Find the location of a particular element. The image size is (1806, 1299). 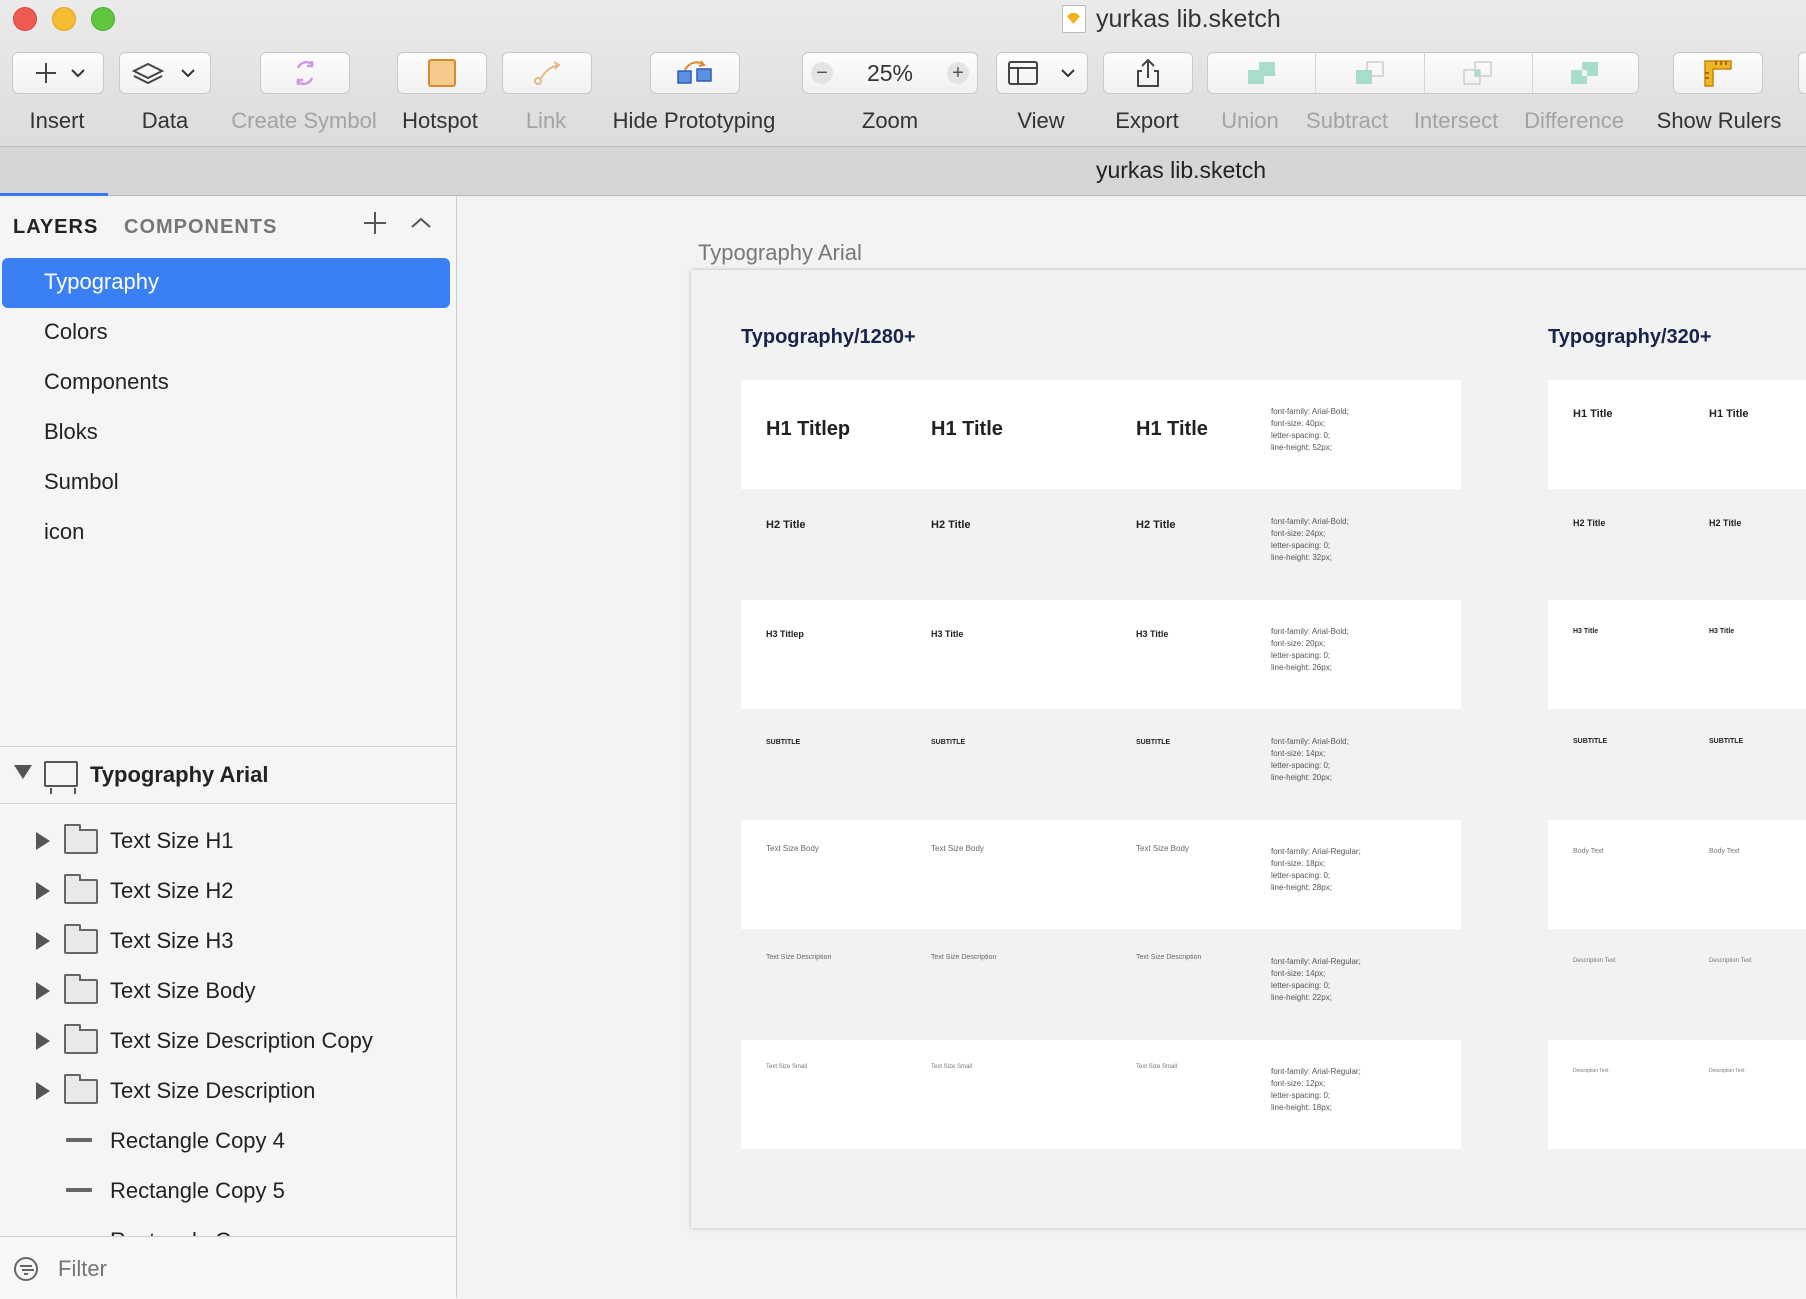

layer-row: Rectangle Copy 5 is located at coordinates (228, 1191).